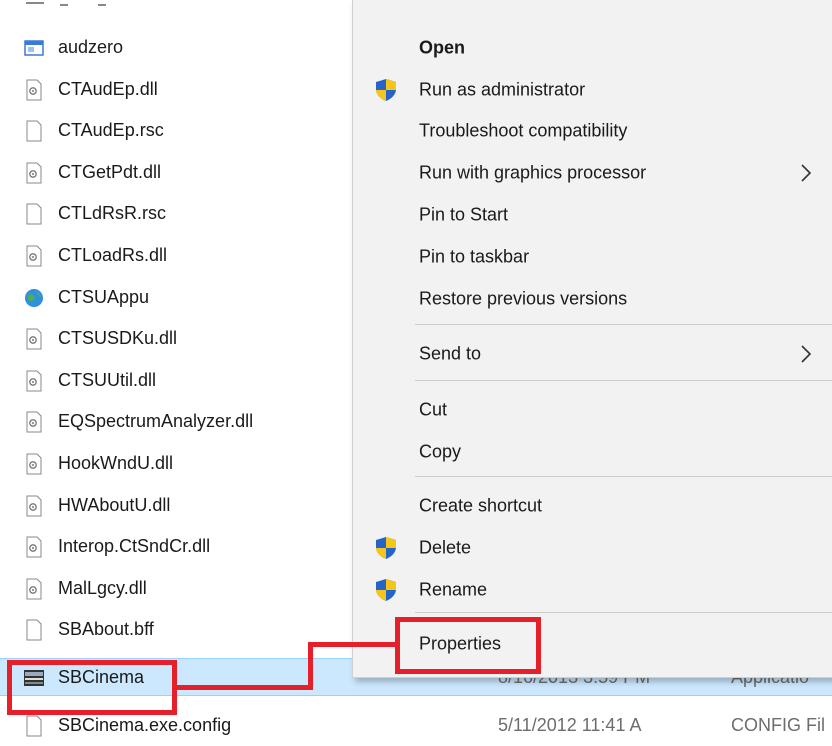 Image resolution: width=832 pixels, height=746 pixels. Describe the element at coordinates (91, 47) in the screenshot. I see `file-name: audzero` at that location.